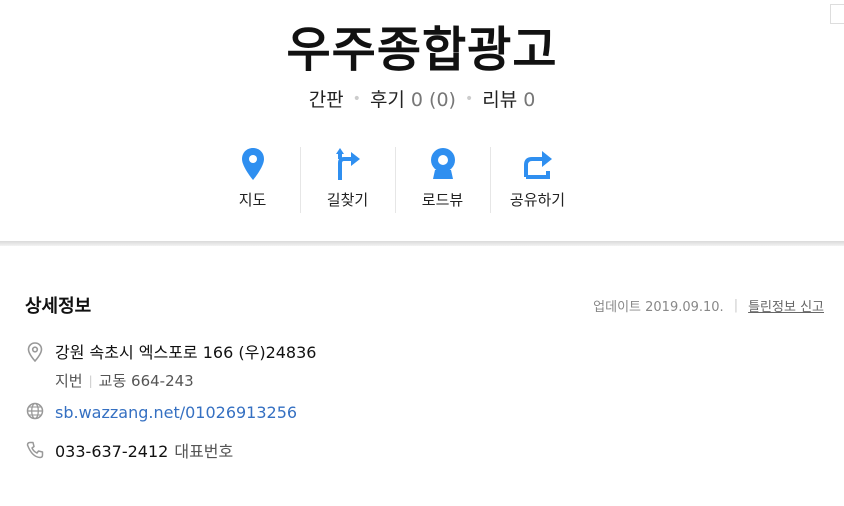 The height and width of the screenshot is (506, 844). I want to click on category-label: 간판, so click(326, 100).